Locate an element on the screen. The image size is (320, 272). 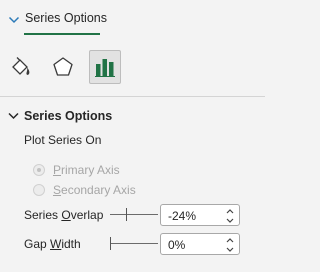
series-overlap-slider is located at coordinates (134, 215).